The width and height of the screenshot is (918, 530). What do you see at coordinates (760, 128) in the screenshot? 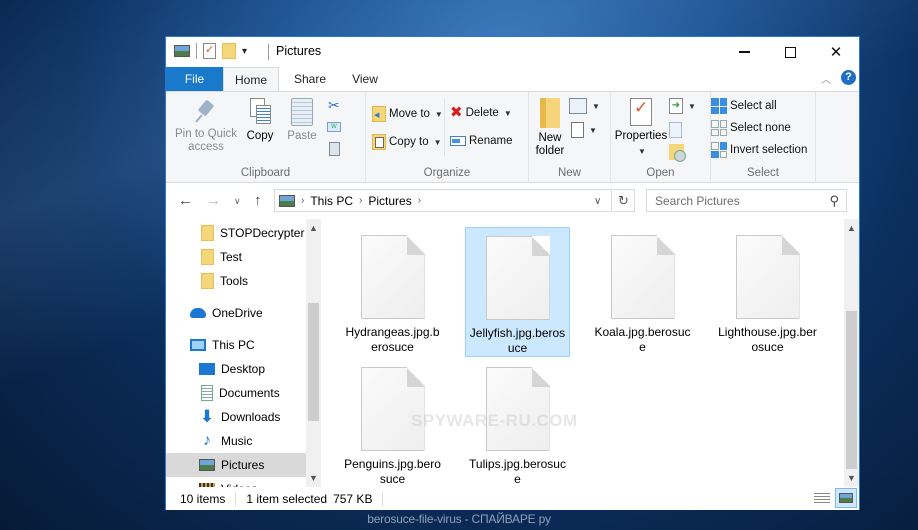
I see `select-none-label: Select none` at bounding box center [760, 128].